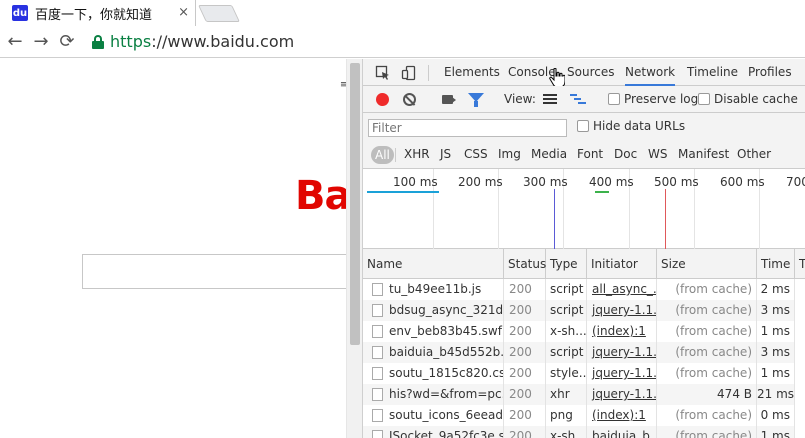  Describe the element at coordinates (98, 41) in the screenshot. I see `lock-icon` at that location.